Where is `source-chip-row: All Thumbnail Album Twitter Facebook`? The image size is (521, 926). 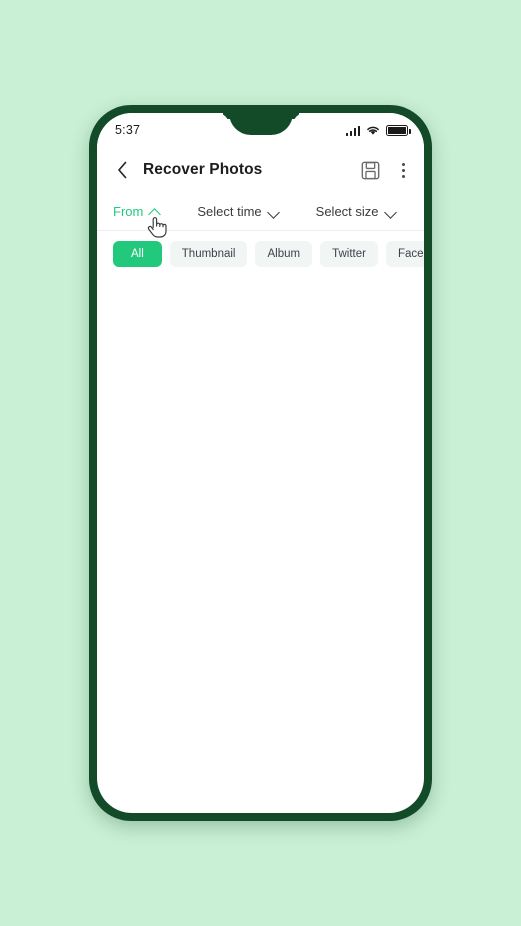 source-chip-row: All Thumbnail Album Twitter Facebook is located at coordinates (260, 254).